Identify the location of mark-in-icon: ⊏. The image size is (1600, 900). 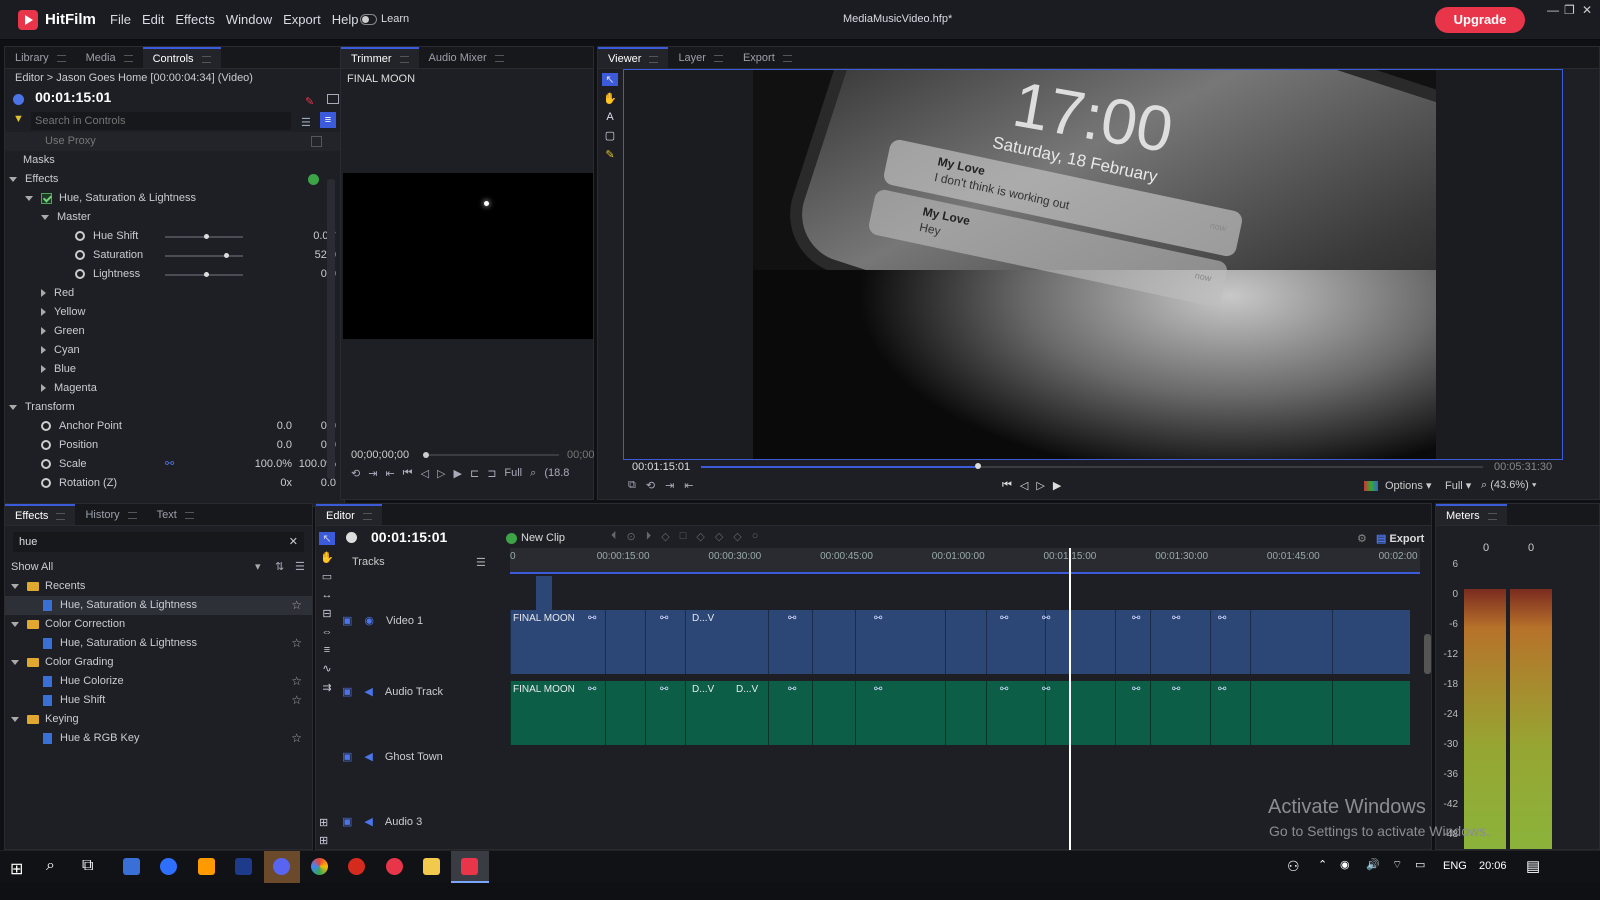
(474, 473).